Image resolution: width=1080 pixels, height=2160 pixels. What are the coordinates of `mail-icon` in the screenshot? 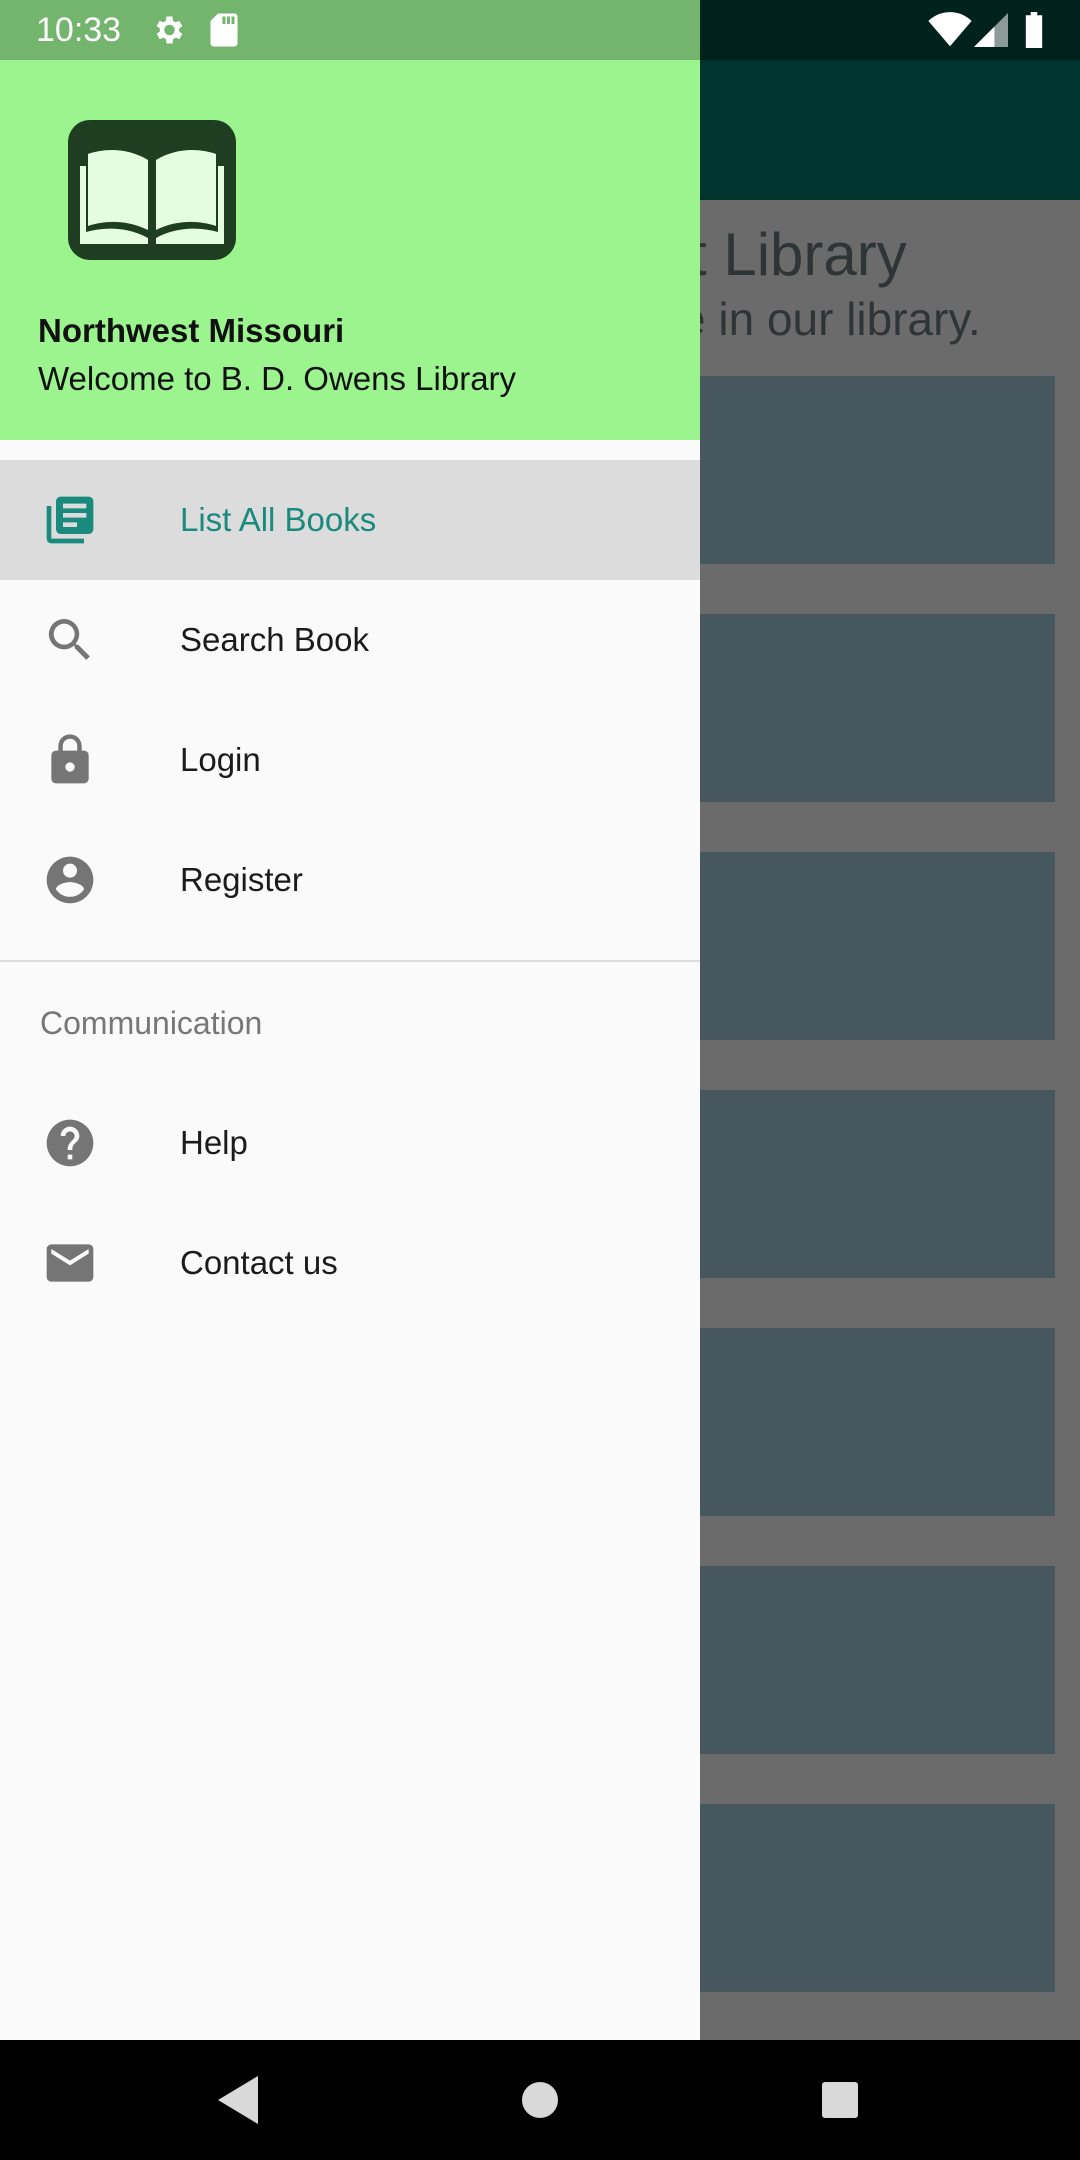 It's located at (70, 1263).